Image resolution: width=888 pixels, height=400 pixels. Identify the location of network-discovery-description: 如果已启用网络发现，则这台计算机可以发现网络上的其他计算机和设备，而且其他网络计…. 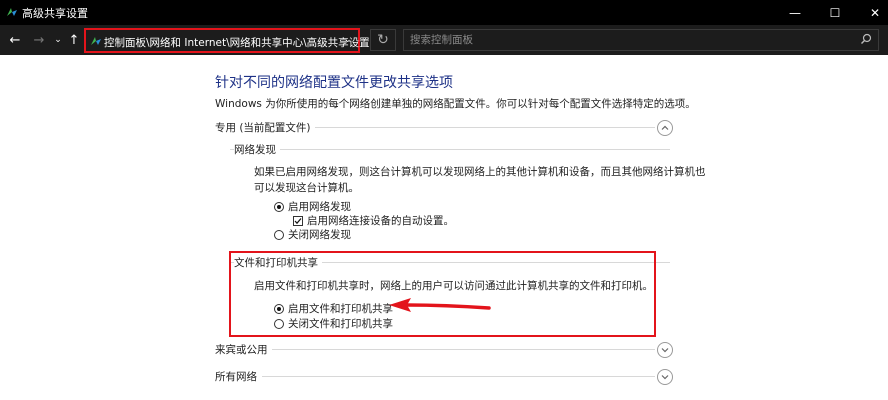
(480, 180).